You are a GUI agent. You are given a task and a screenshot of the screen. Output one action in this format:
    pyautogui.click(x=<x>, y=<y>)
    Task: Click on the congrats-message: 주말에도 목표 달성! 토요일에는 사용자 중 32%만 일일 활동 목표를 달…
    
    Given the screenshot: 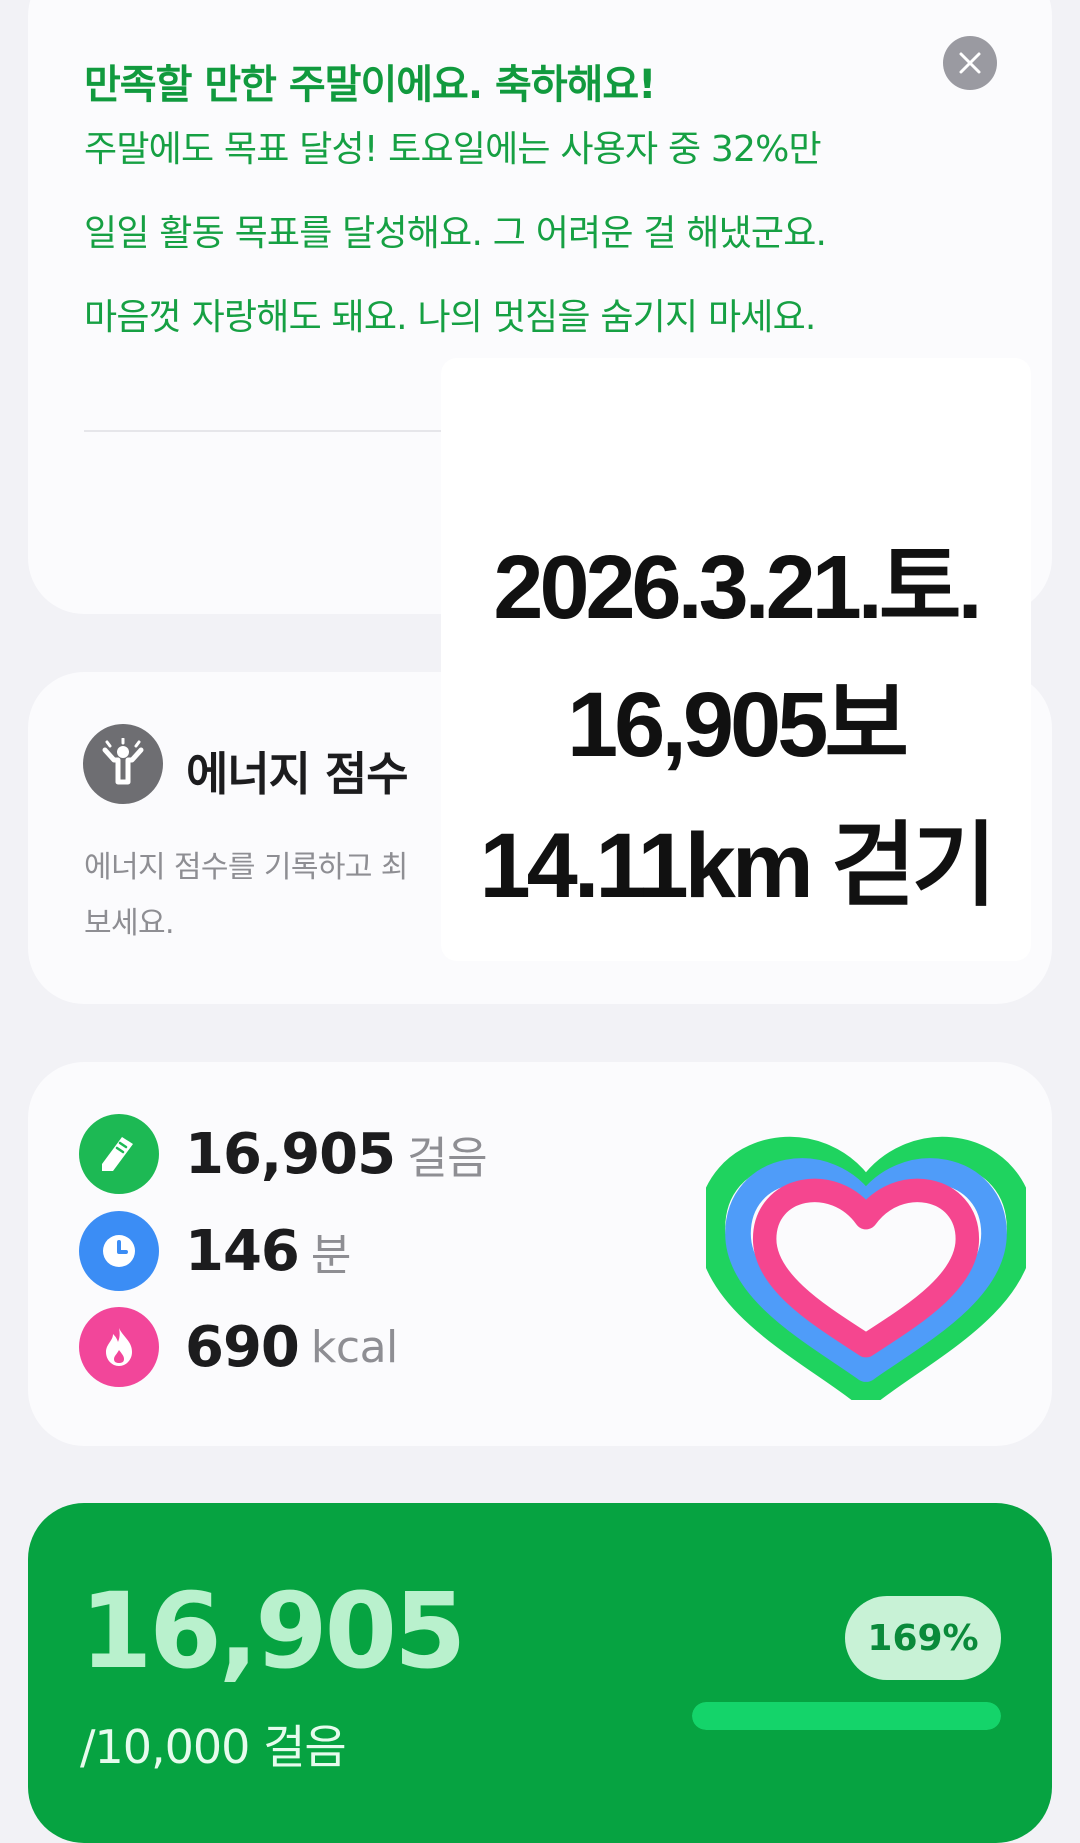 What is the action you would take?
    pyautogui.click(x=534, y=234)
    